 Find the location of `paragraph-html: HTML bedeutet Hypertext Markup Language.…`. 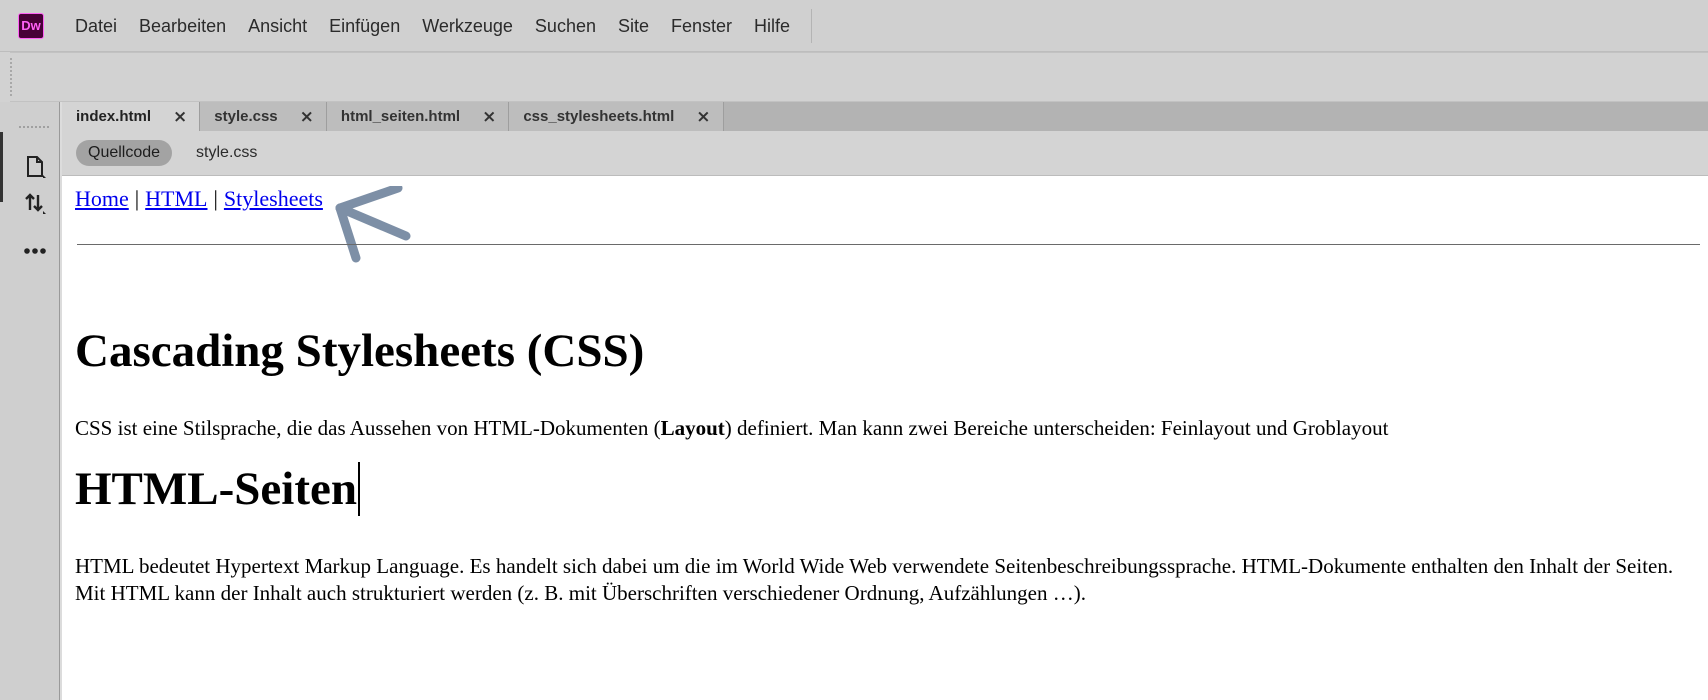

paragraph-html: HTML bedeutet Hypertext Markup Language.… is located at coordinates (885, 580).